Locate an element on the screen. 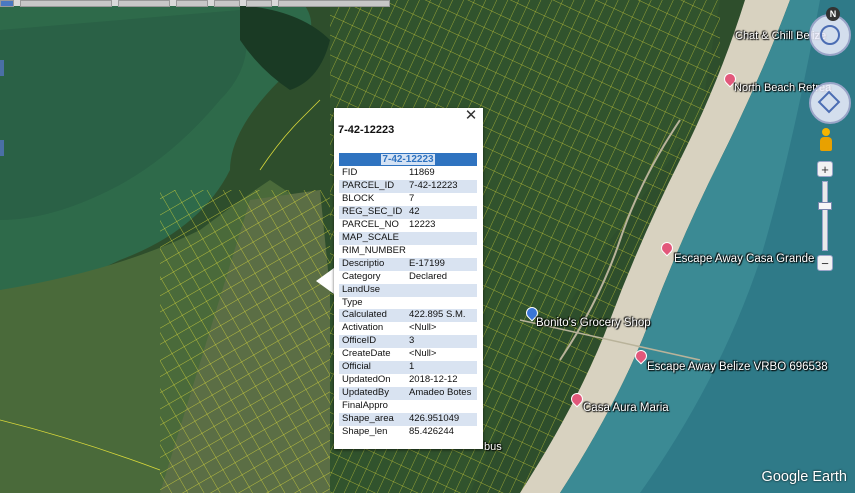 The height and width of the screenshot is (493, 855). attribute-key: REG_SEC_ID is located at coordinates (372, 212).